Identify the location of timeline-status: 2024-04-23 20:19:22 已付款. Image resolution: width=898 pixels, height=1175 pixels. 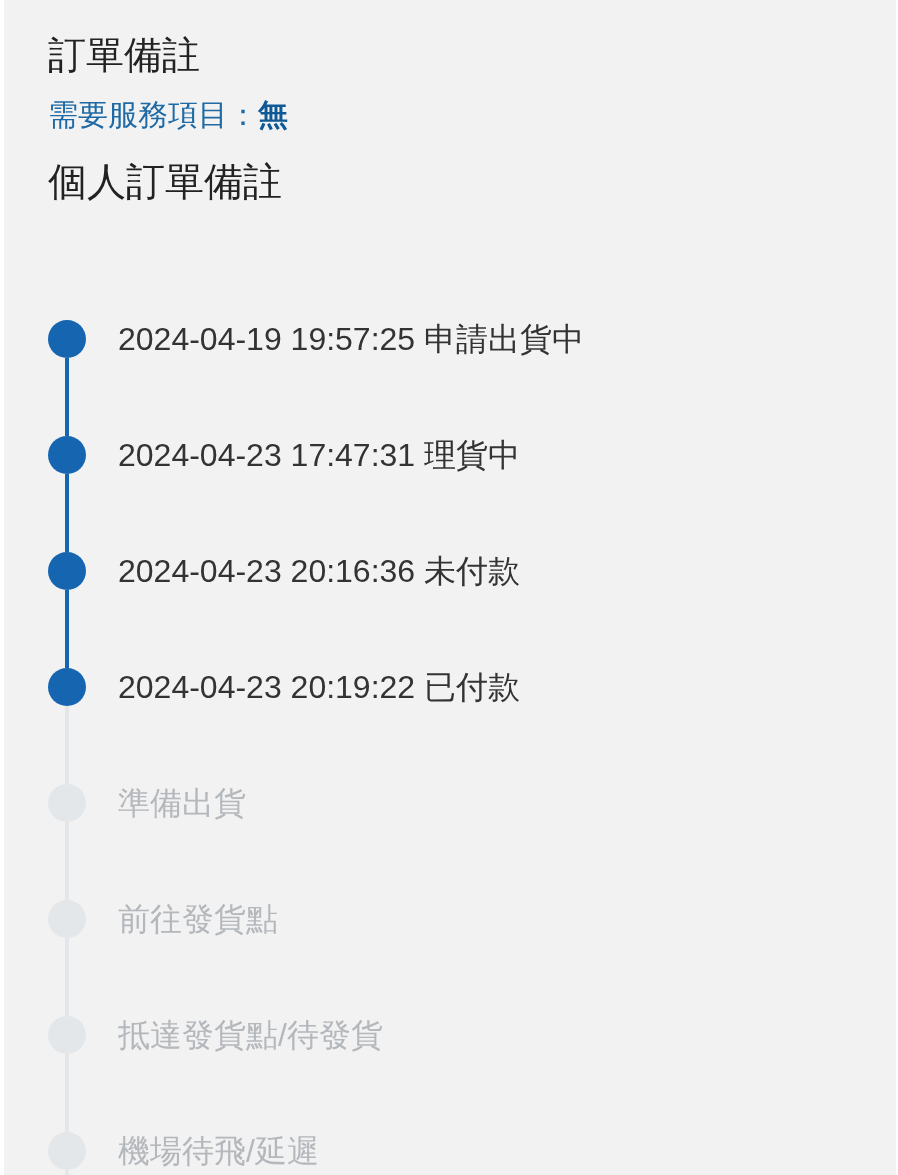
(319, 687).